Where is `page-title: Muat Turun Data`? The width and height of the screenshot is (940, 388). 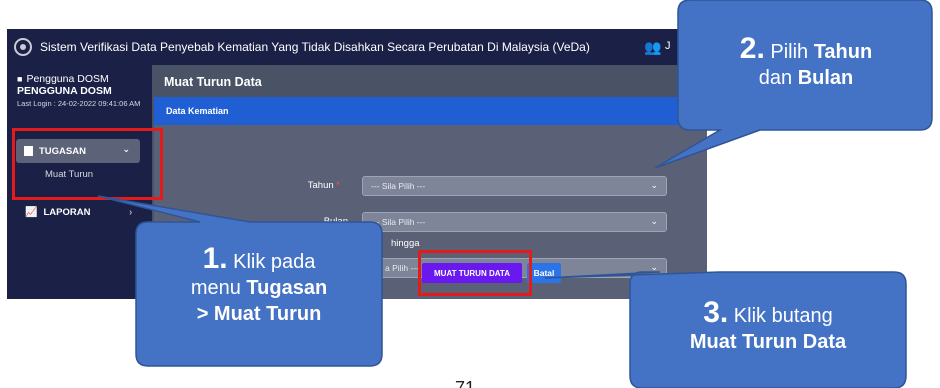
page-title: Muat Turun Data is located at coordinates (213, 82).